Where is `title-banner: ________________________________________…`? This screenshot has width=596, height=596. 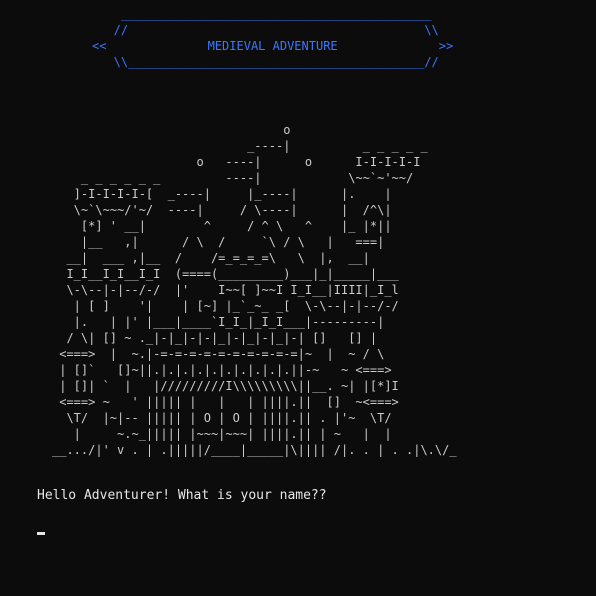
title-banner: ________________________________________… is located at coordinates (273, 38).